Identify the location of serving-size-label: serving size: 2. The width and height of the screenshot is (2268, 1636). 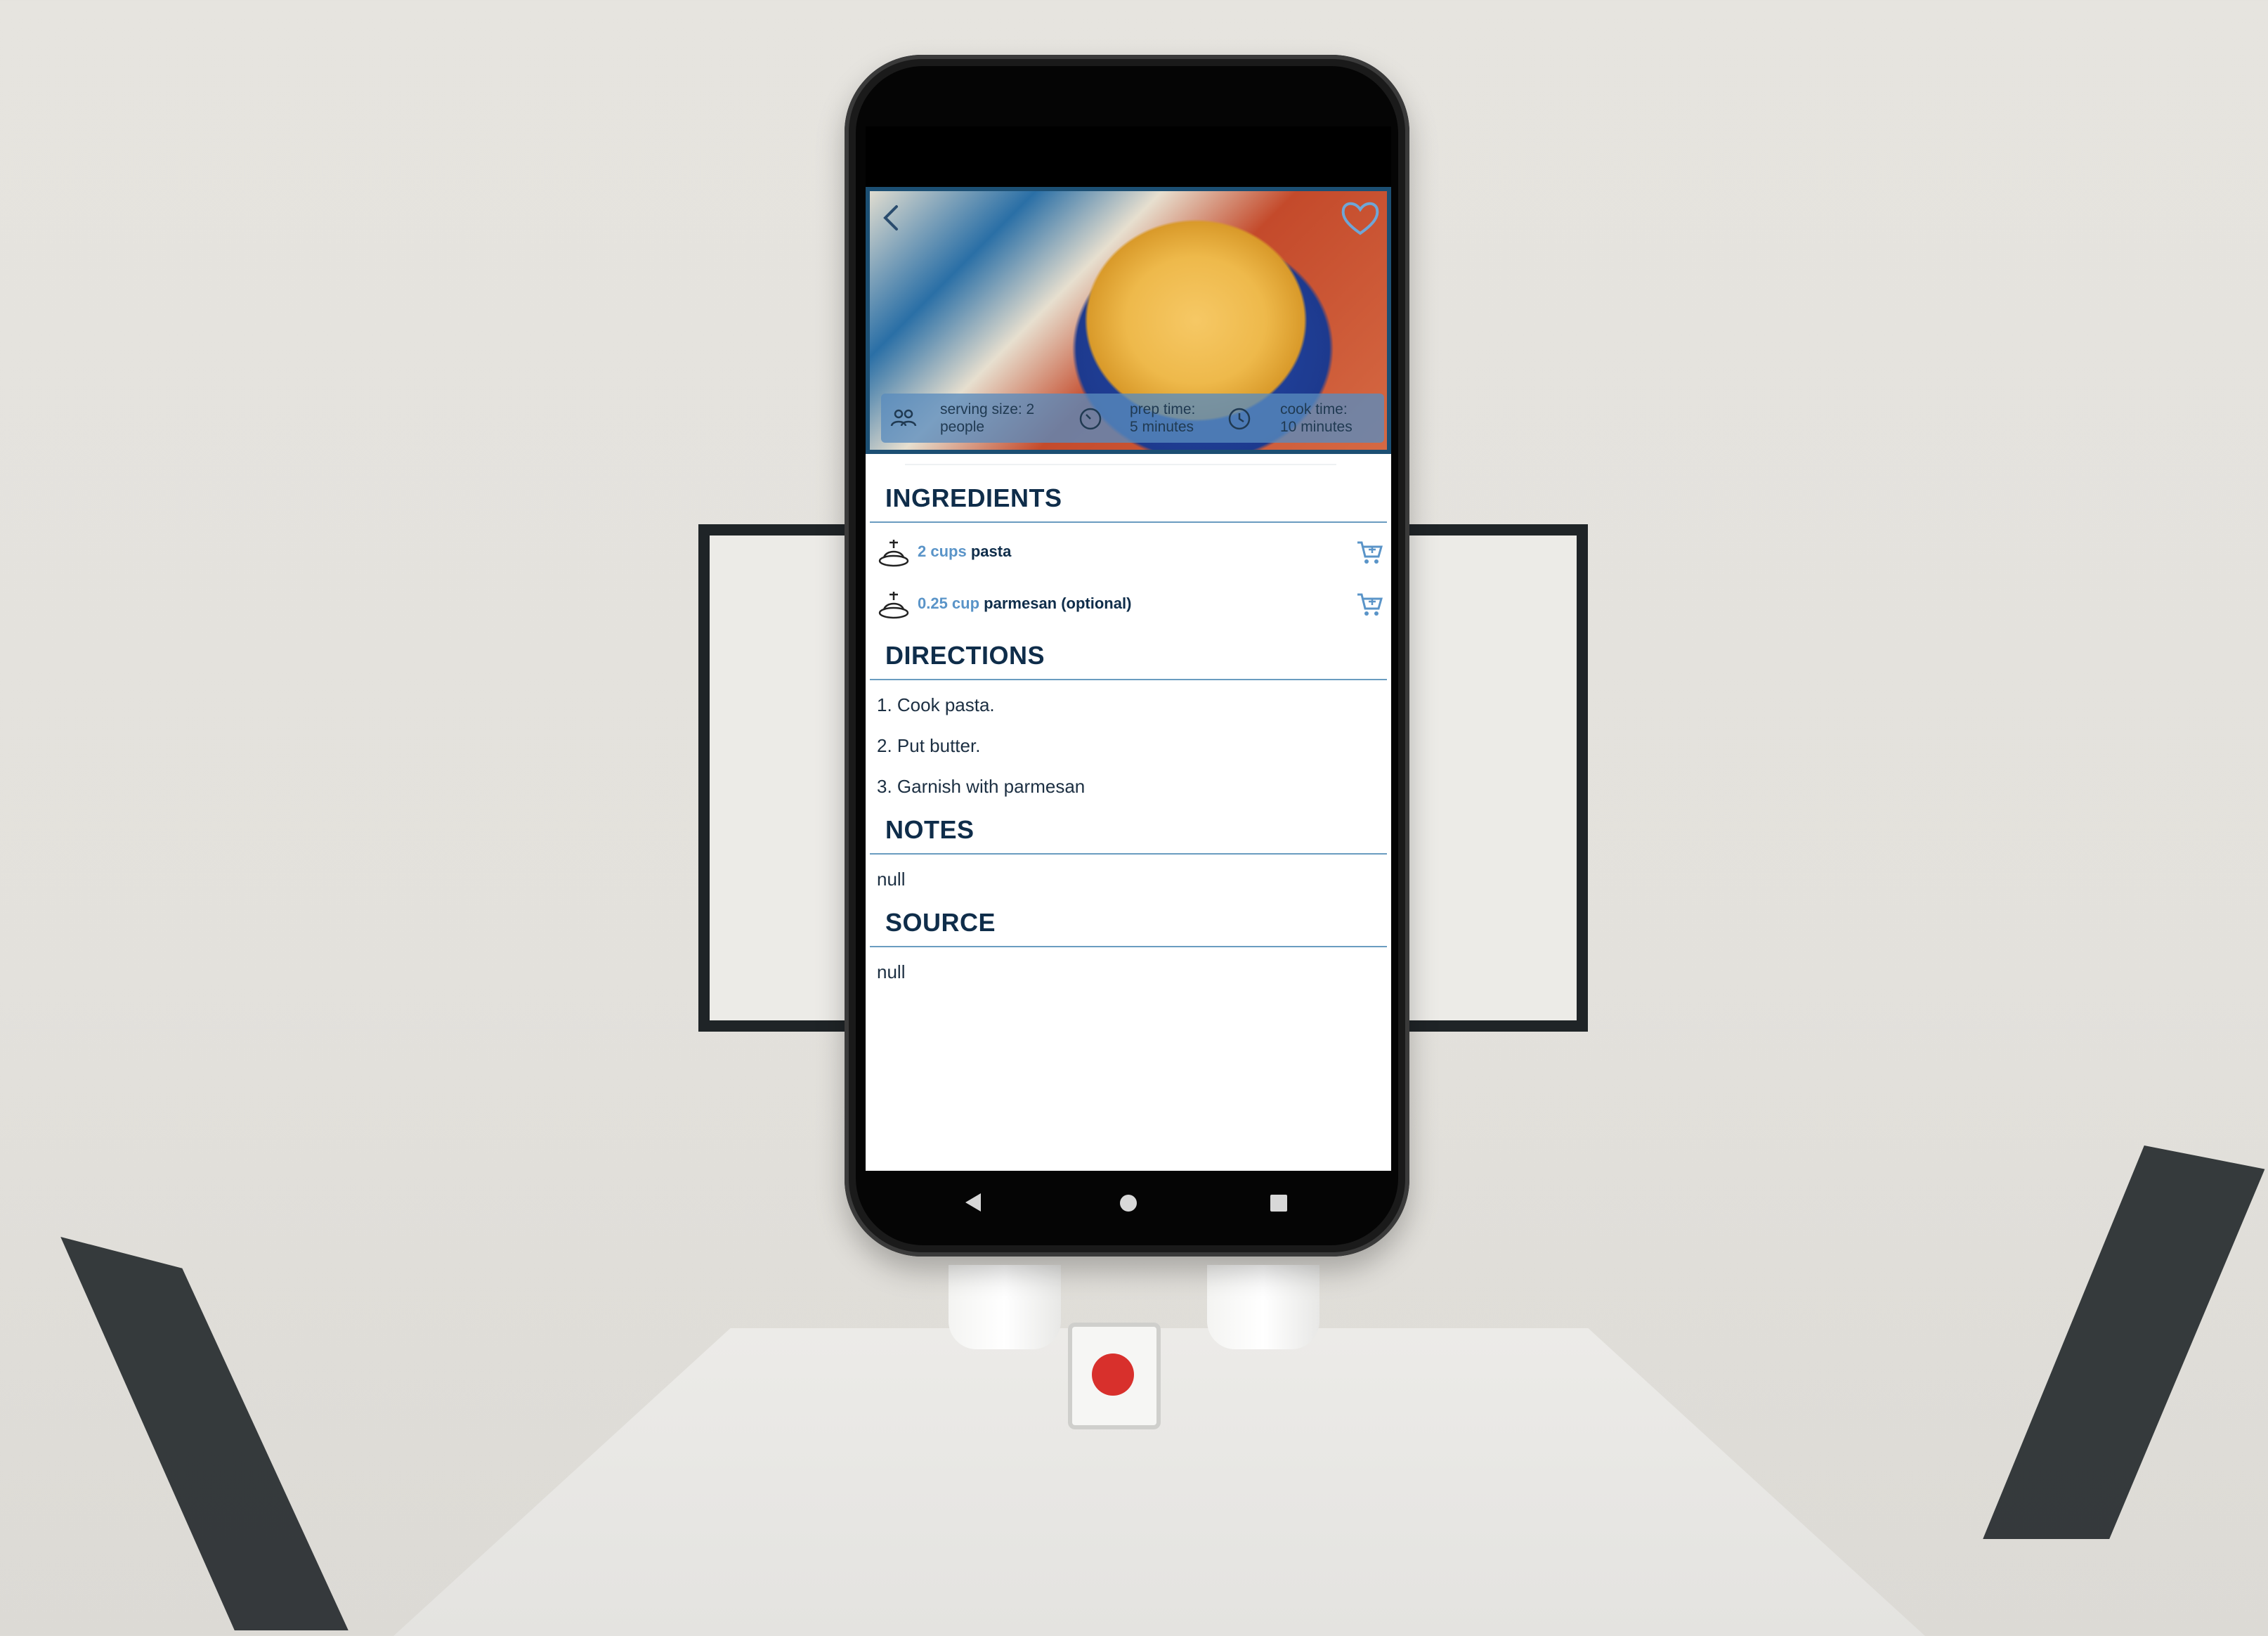
(987, 409).